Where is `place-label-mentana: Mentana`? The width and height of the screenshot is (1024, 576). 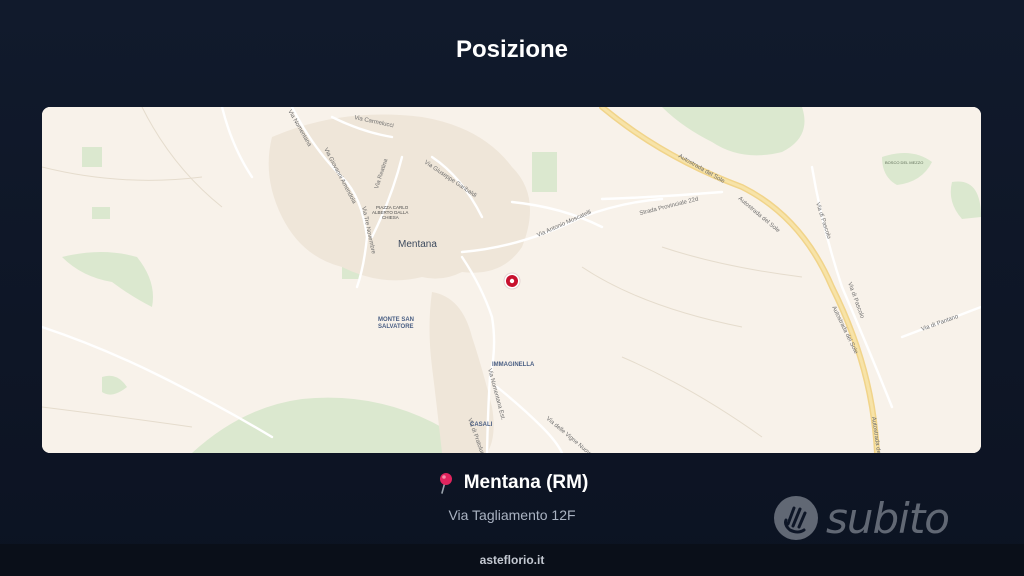
place-label-mentana: Mentana is located at coordinates (417, 244).